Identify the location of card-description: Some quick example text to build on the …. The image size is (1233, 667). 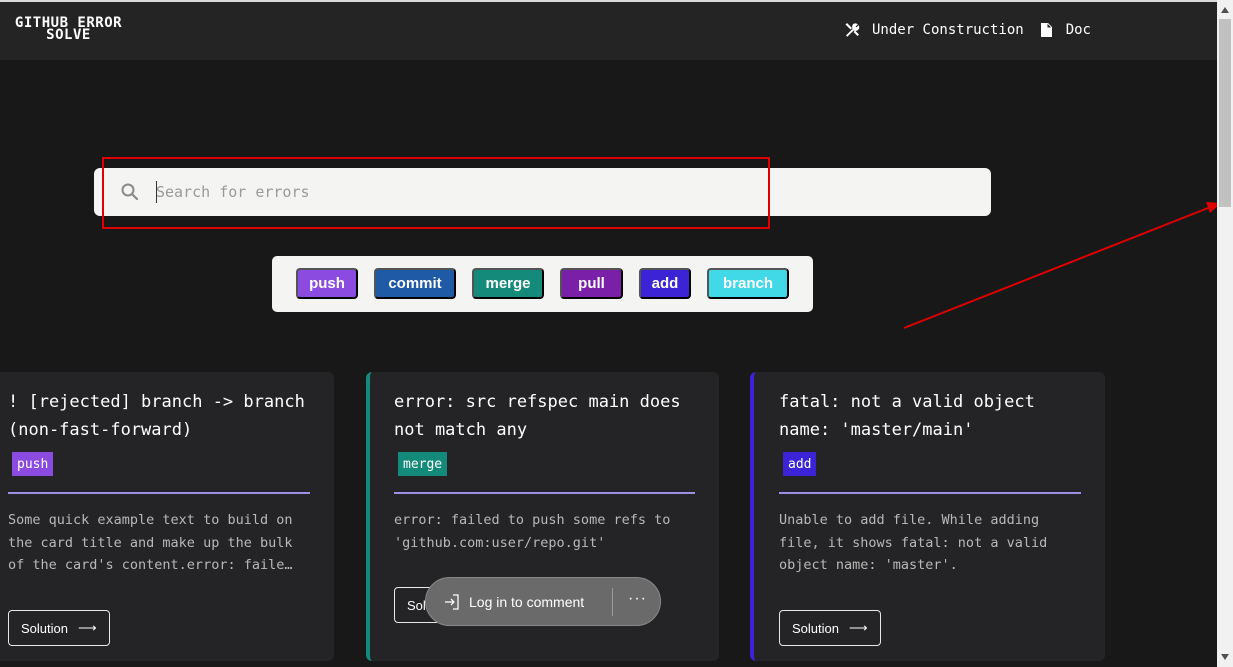
(150, 542).